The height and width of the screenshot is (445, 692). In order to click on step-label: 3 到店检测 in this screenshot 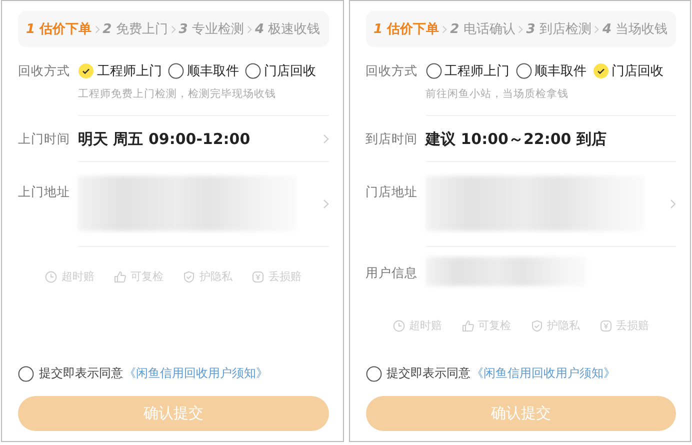, I will do `click(559, 29)`.